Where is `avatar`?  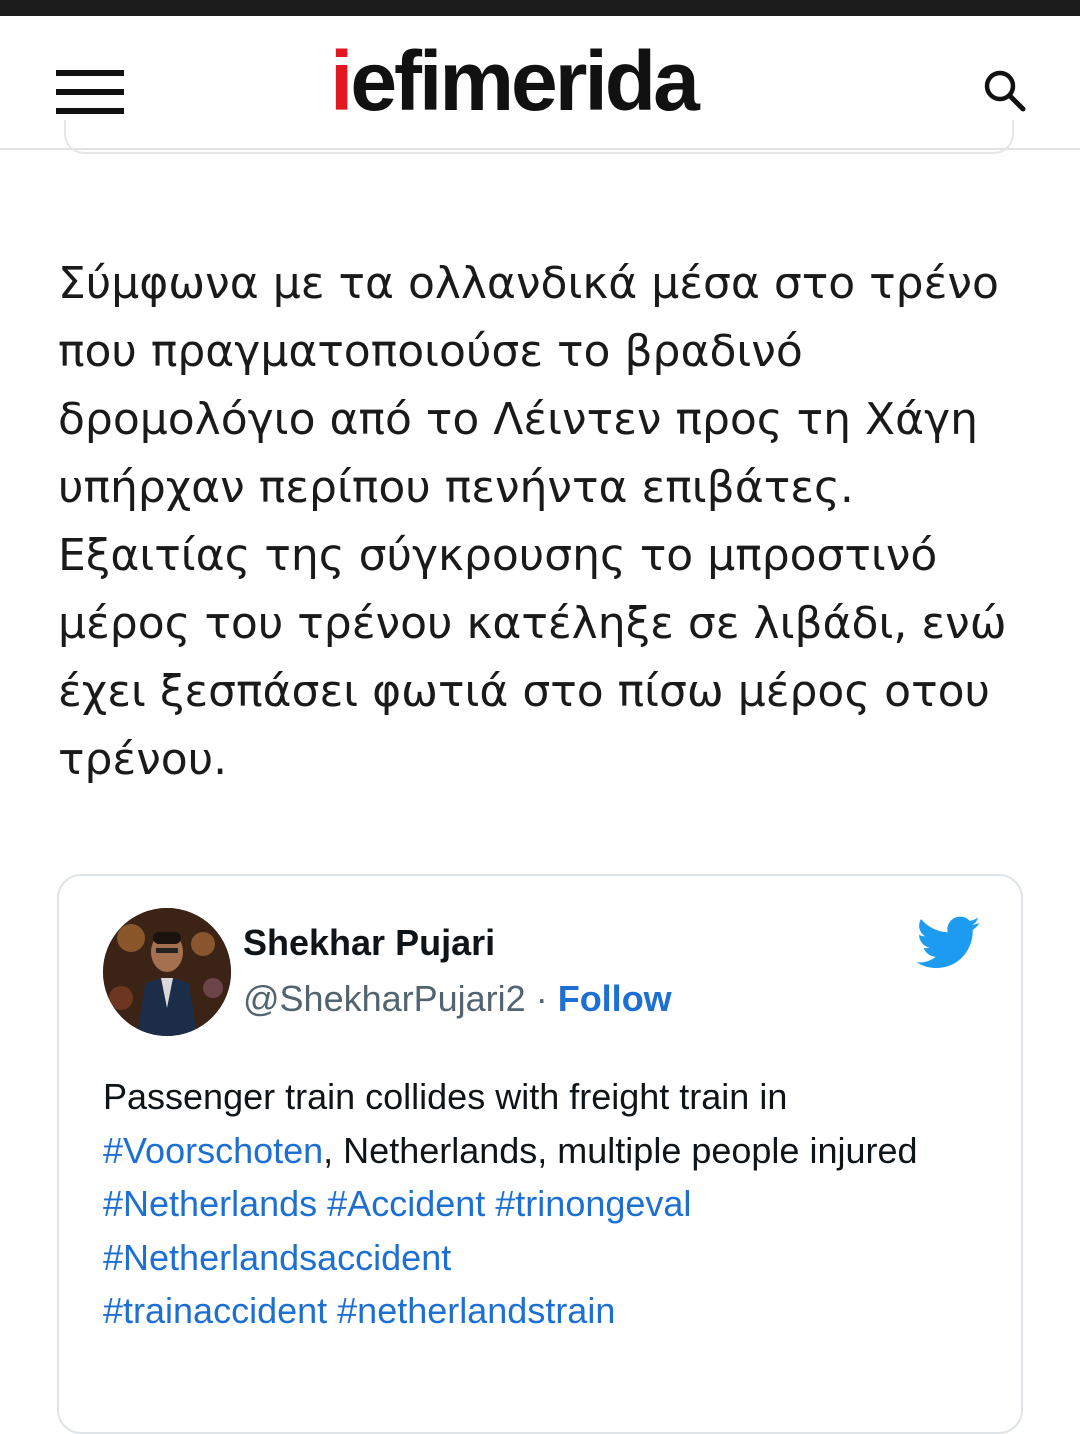 avatar is located at coordinates (167, 972).